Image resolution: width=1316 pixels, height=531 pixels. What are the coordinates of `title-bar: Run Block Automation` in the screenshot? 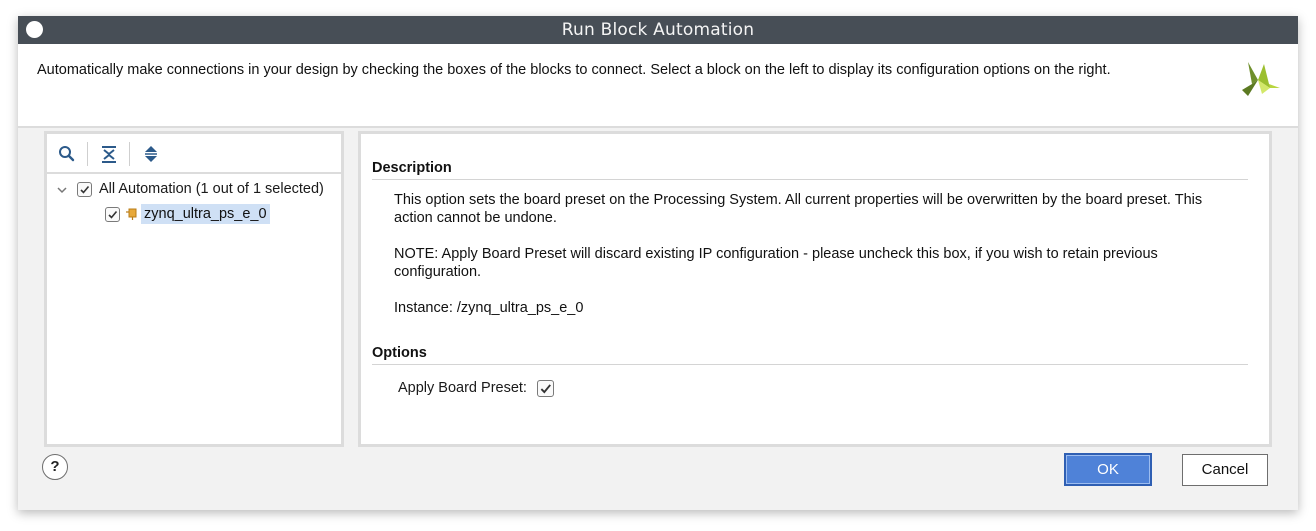 It's located at (658, 30).